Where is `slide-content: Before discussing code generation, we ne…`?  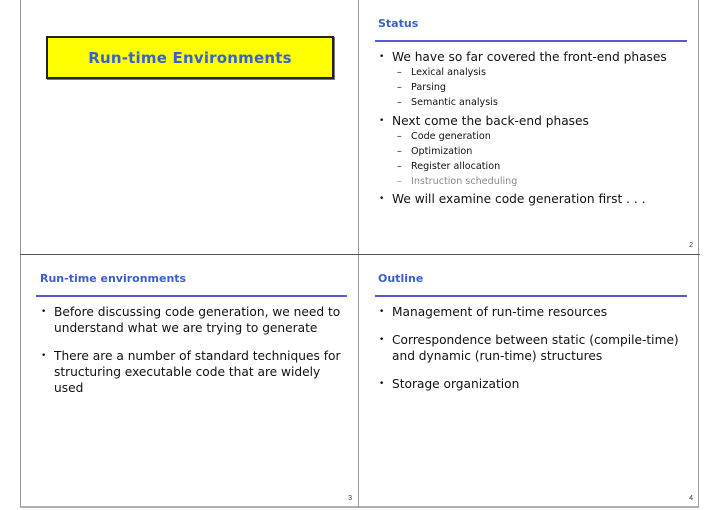 slide-content: Before discussing code generation, we ne… is located at coordinates (192, 350).